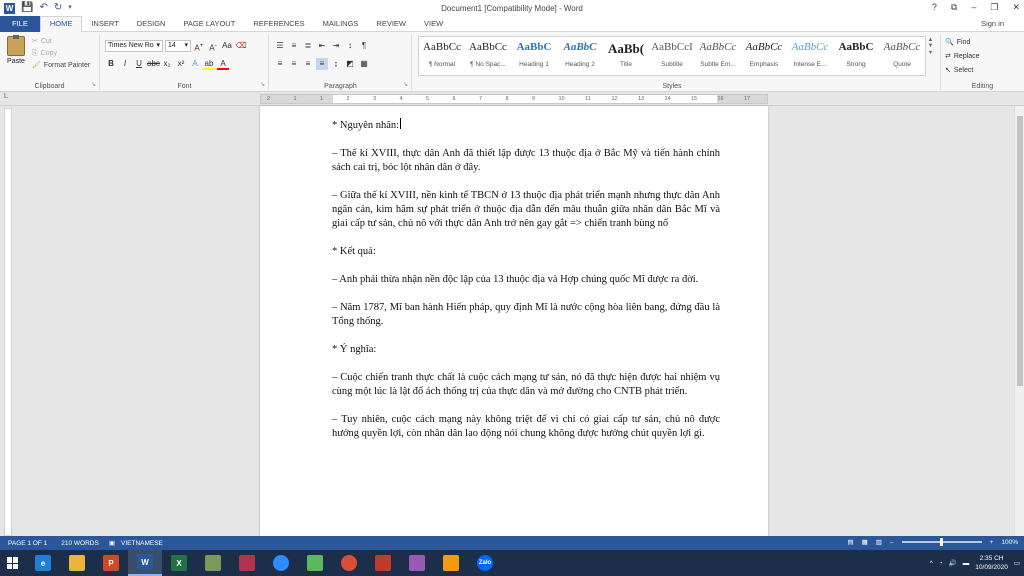 The image size is (1024, 576). Describe the element at coordinates (892, 542) in the screenshot. I see `zoom-out-icon: –` at that location.